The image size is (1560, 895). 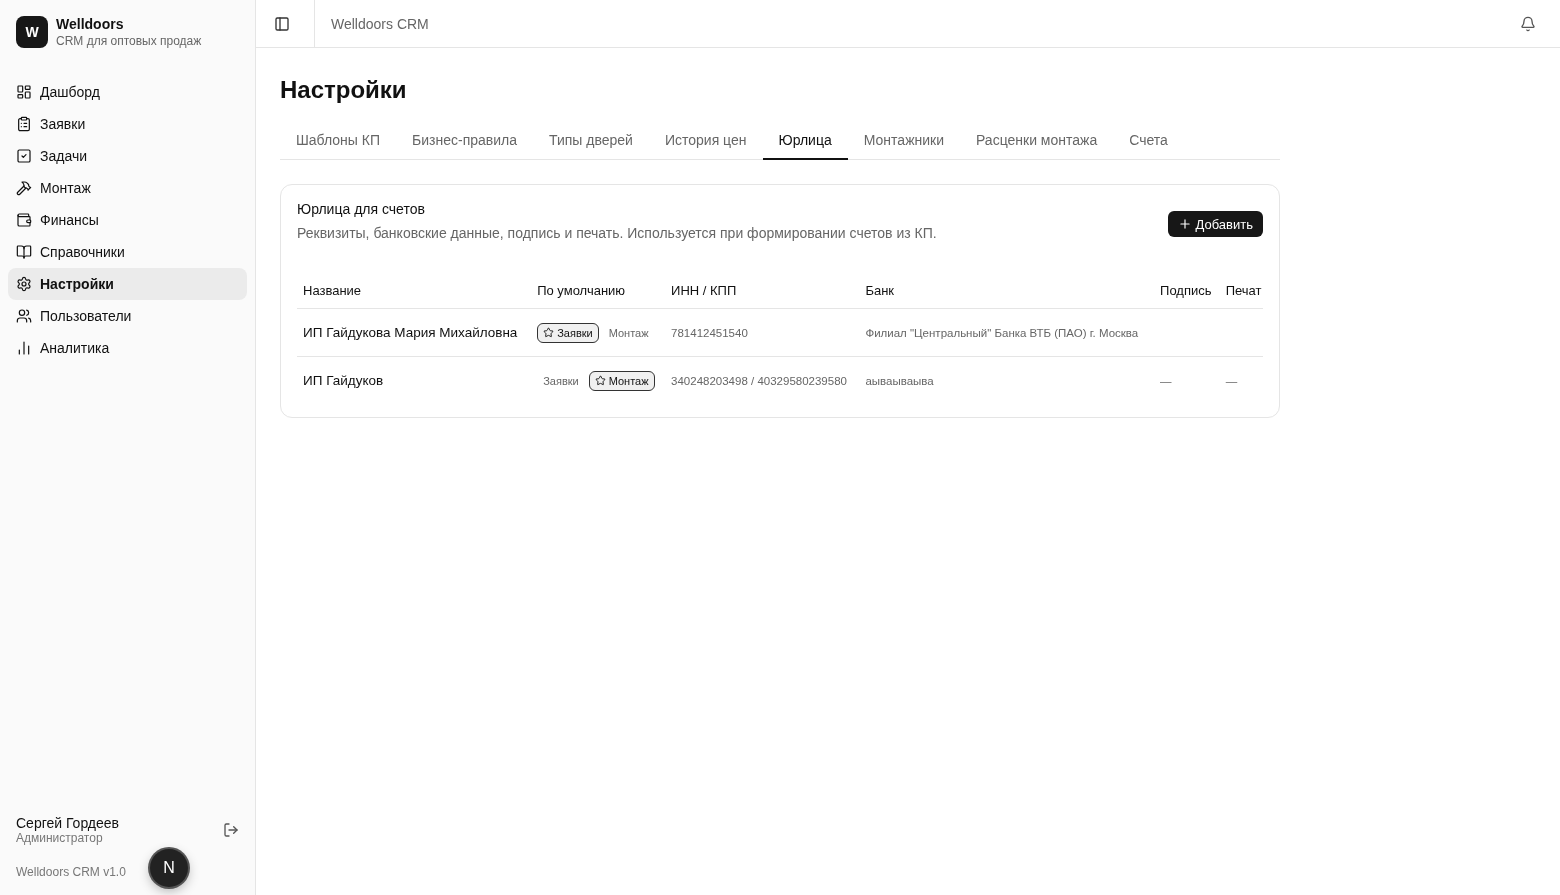 I want to click on tab: Счета, so click(x=1148, y=146).